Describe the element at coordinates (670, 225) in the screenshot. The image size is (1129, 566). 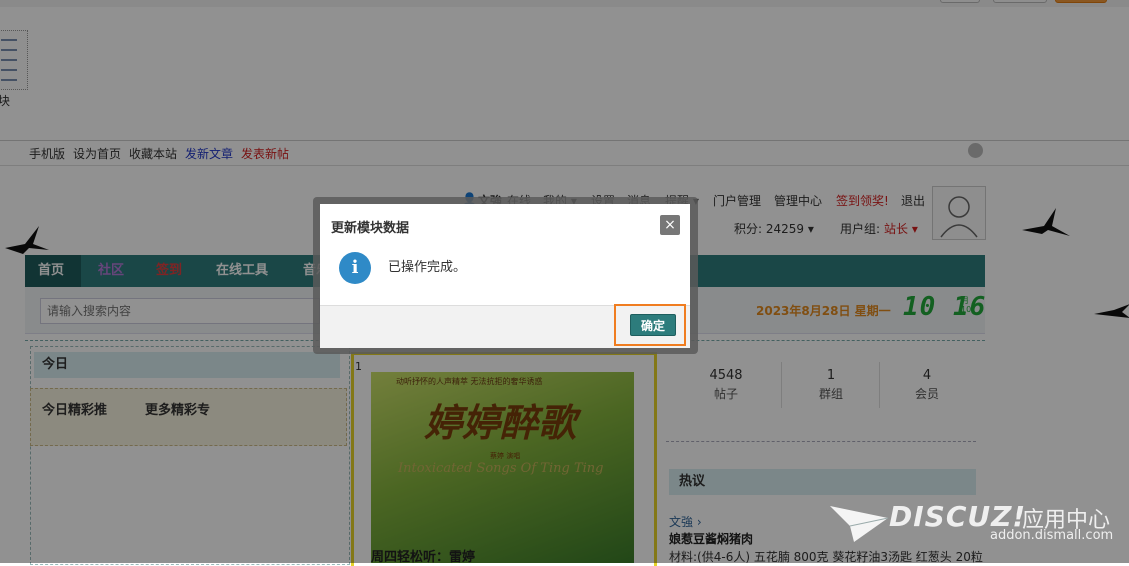
I see `close-icon: ×` at that location.